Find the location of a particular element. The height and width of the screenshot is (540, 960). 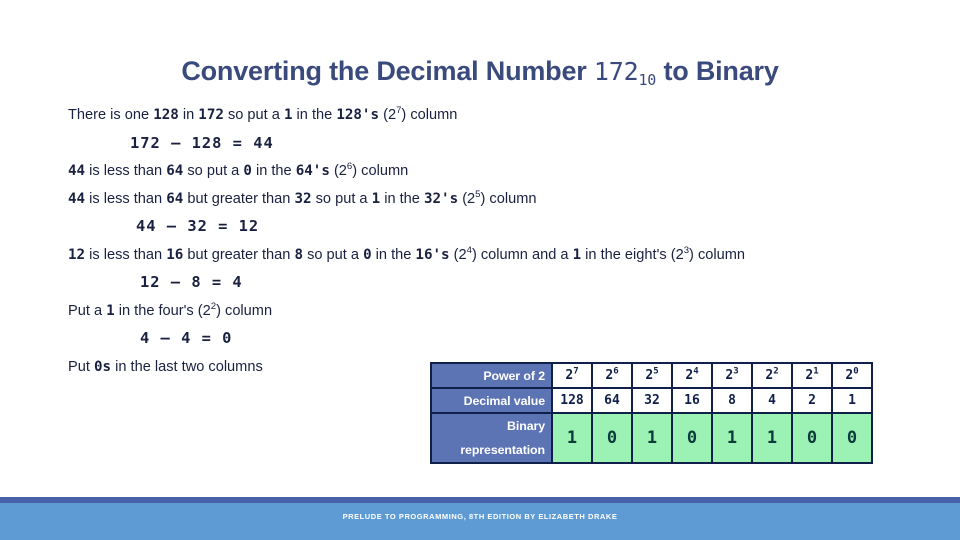

power-exponent-0: 7 is located at coordinates (576, 371).